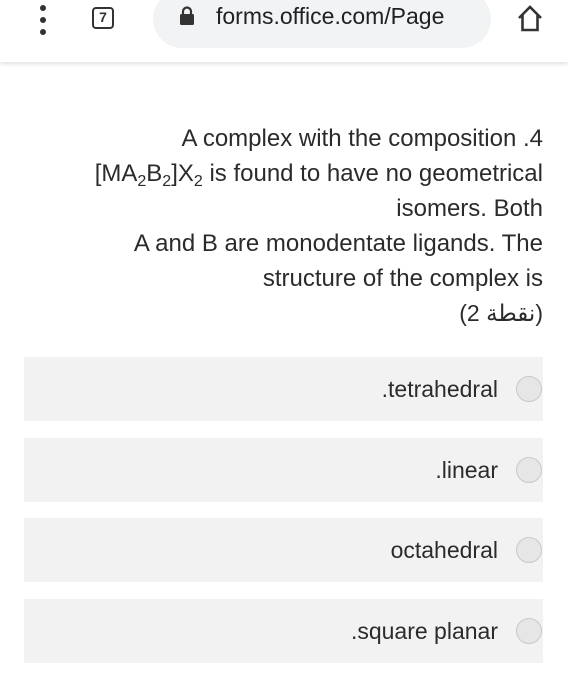 The width and height of the screenshot is (568, 700). Describe the element at coordinates (283, 470) in the screenshot. I see `option-linear: .linear` at that location.